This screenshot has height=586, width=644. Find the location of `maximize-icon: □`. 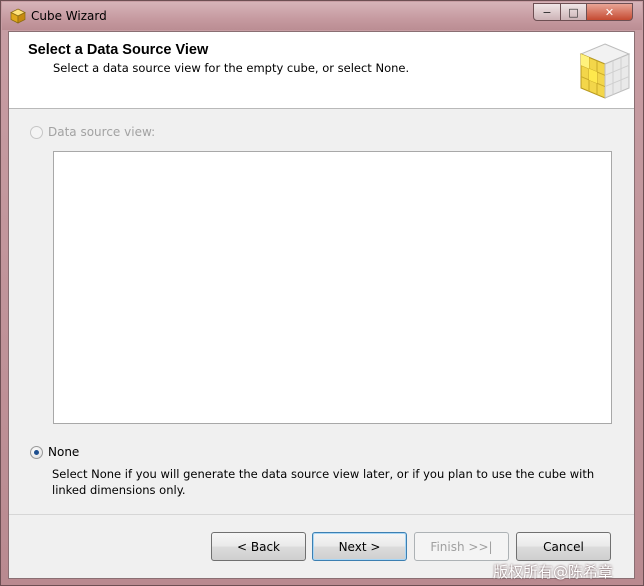

maximize-icon: □ is located at coordinates (573, 12).